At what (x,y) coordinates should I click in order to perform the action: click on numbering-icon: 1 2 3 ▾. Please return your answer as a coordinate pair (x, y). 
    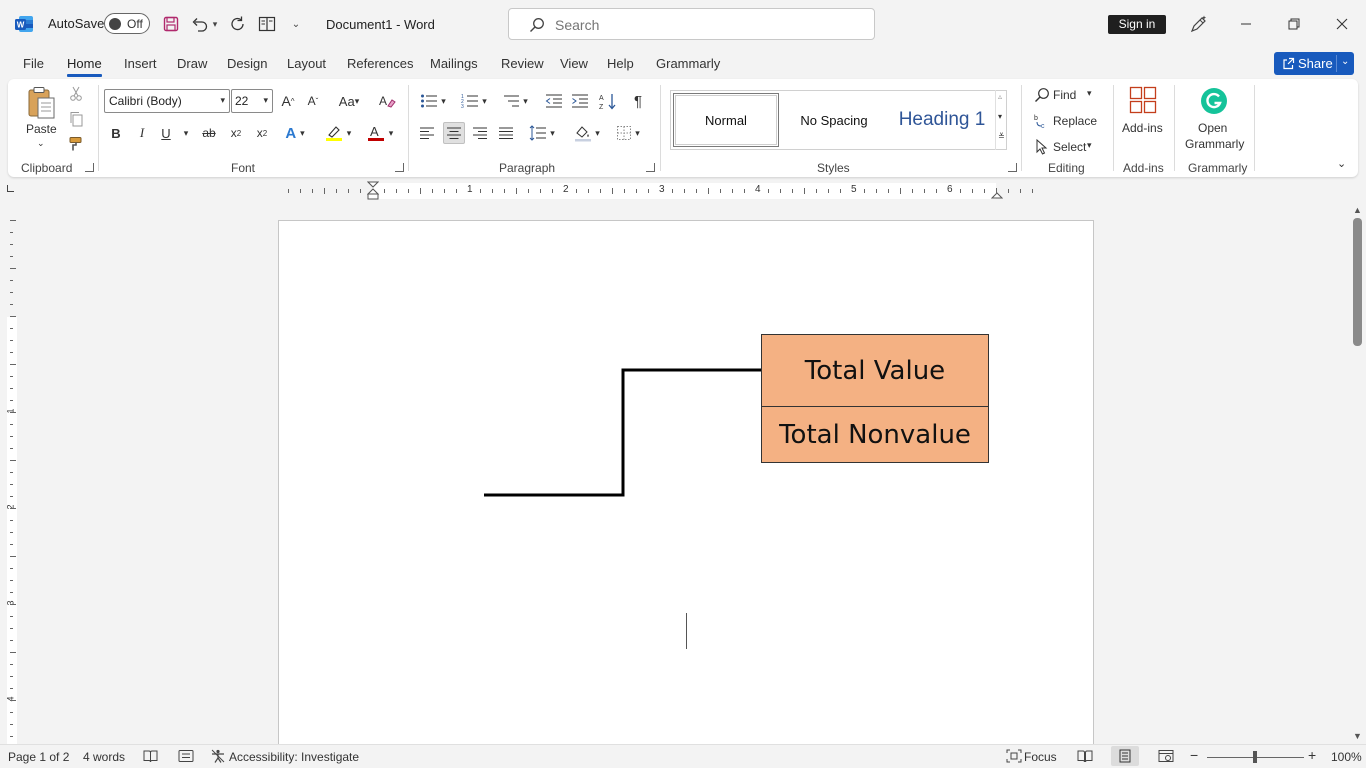
    Looking at the image, I should click on (474, 101).